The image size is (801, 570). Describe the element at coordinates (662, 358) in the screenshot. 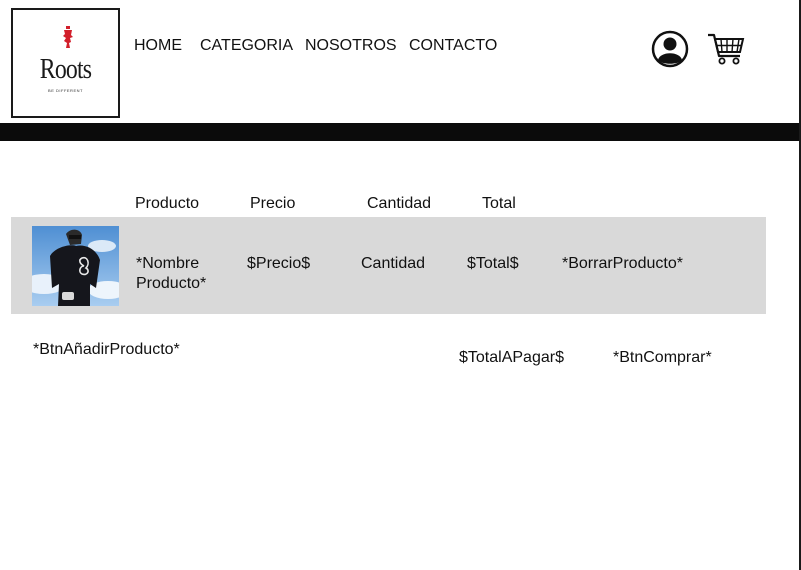

I see `buy-button: *BtnComprar*` at that location.